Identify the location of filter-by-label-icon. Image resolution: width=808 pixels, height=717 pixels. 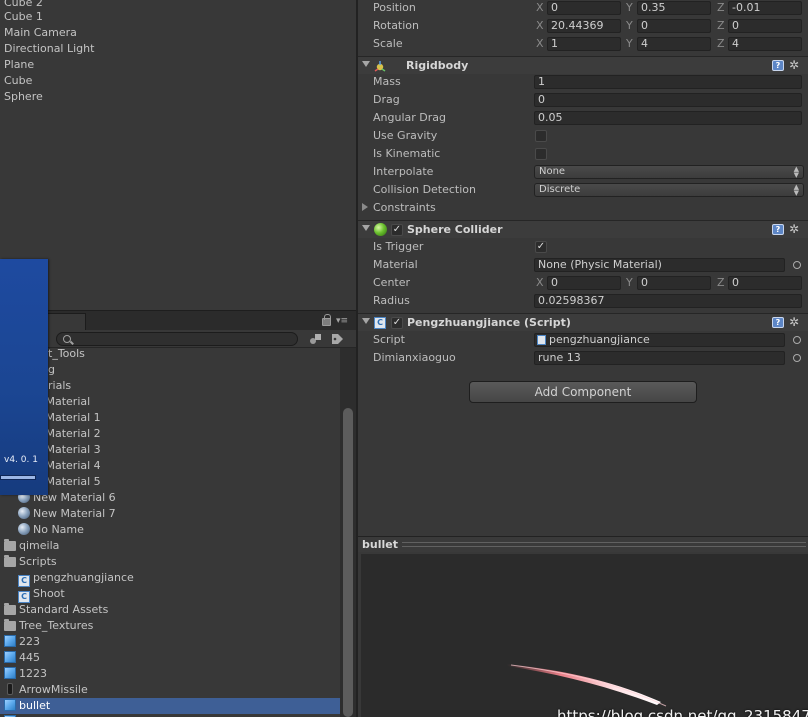
(337, 339).